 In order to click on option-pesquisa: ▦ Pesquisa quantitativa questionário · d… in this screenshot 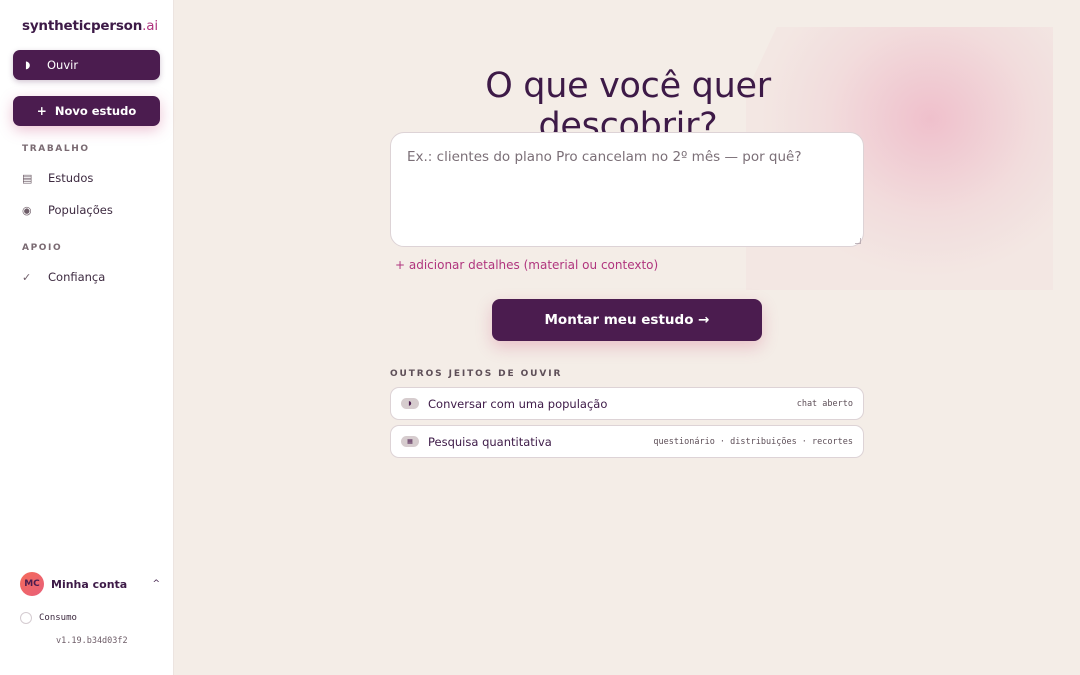, I will do `click(627, 441)`.